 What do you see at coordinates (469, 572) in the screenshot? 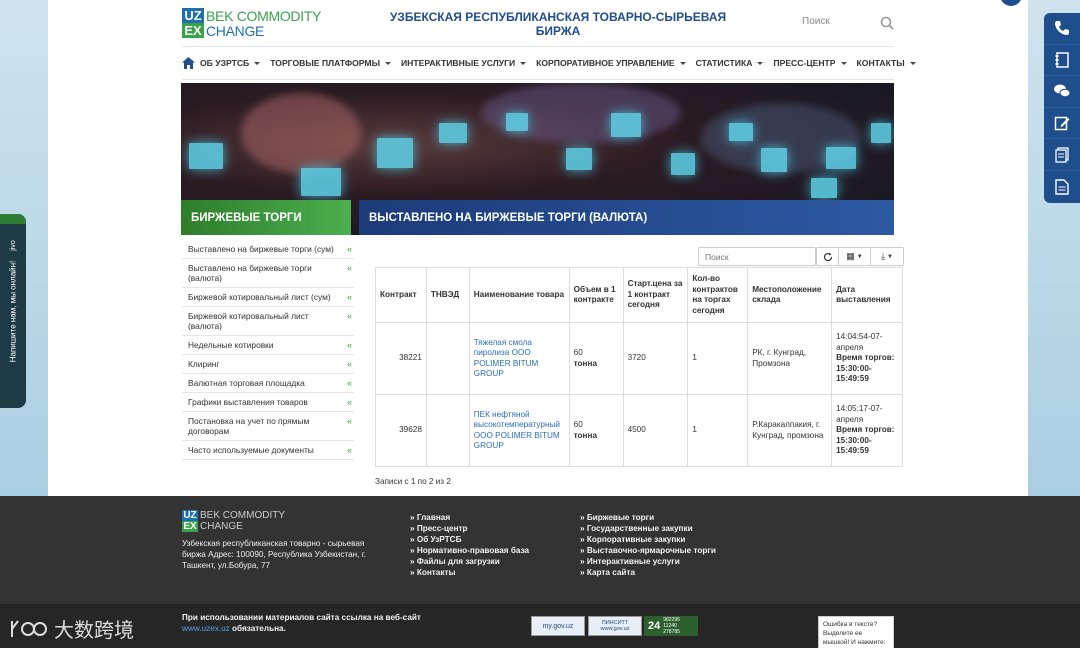
I see `footer-link: Контакты` at bounding box center [469, 572].